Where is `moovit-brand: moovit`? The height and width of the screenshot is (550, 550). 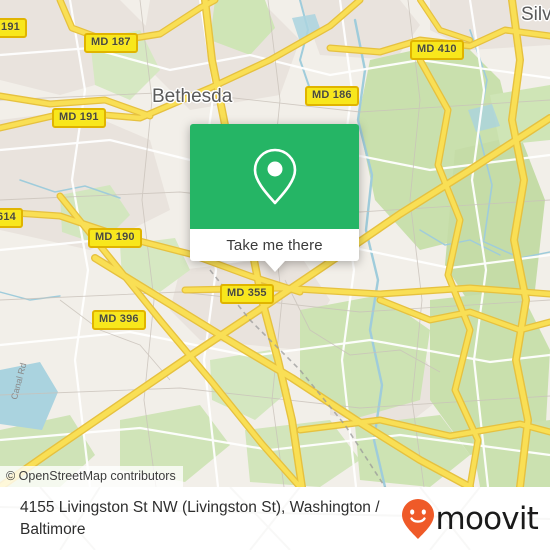 moovit-brand: moovit is located at coordinates (470, 518).